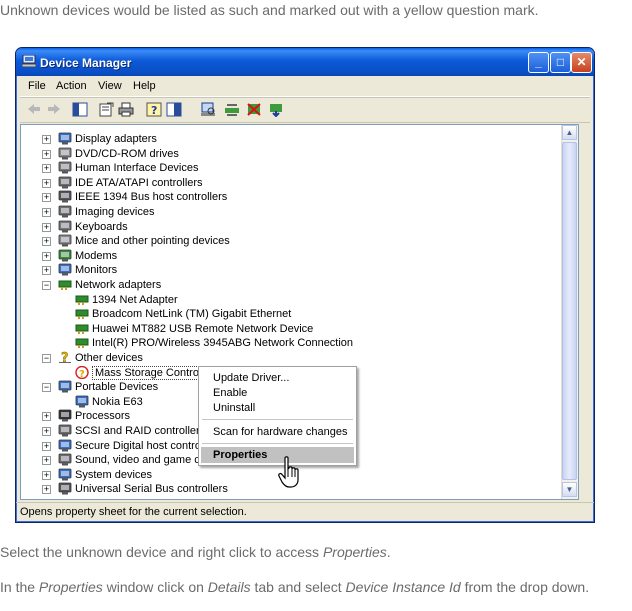  I want to click on scroll-thumb, so click(569, 311).